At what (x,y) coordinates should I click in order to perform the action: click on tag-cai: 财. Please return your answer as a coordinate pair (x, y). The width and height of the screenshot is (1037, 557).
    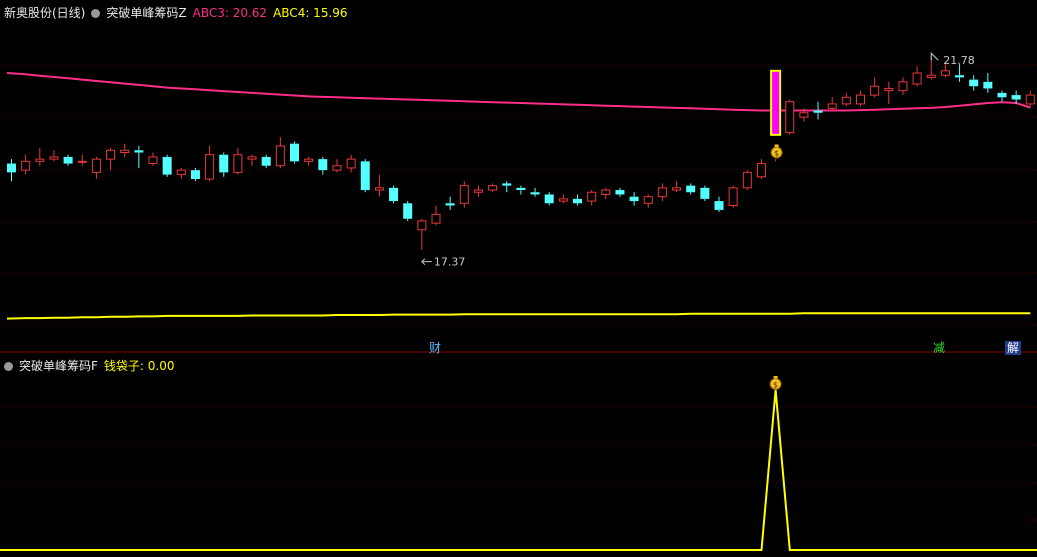
    Looking at the image, I should click on (435, 348).